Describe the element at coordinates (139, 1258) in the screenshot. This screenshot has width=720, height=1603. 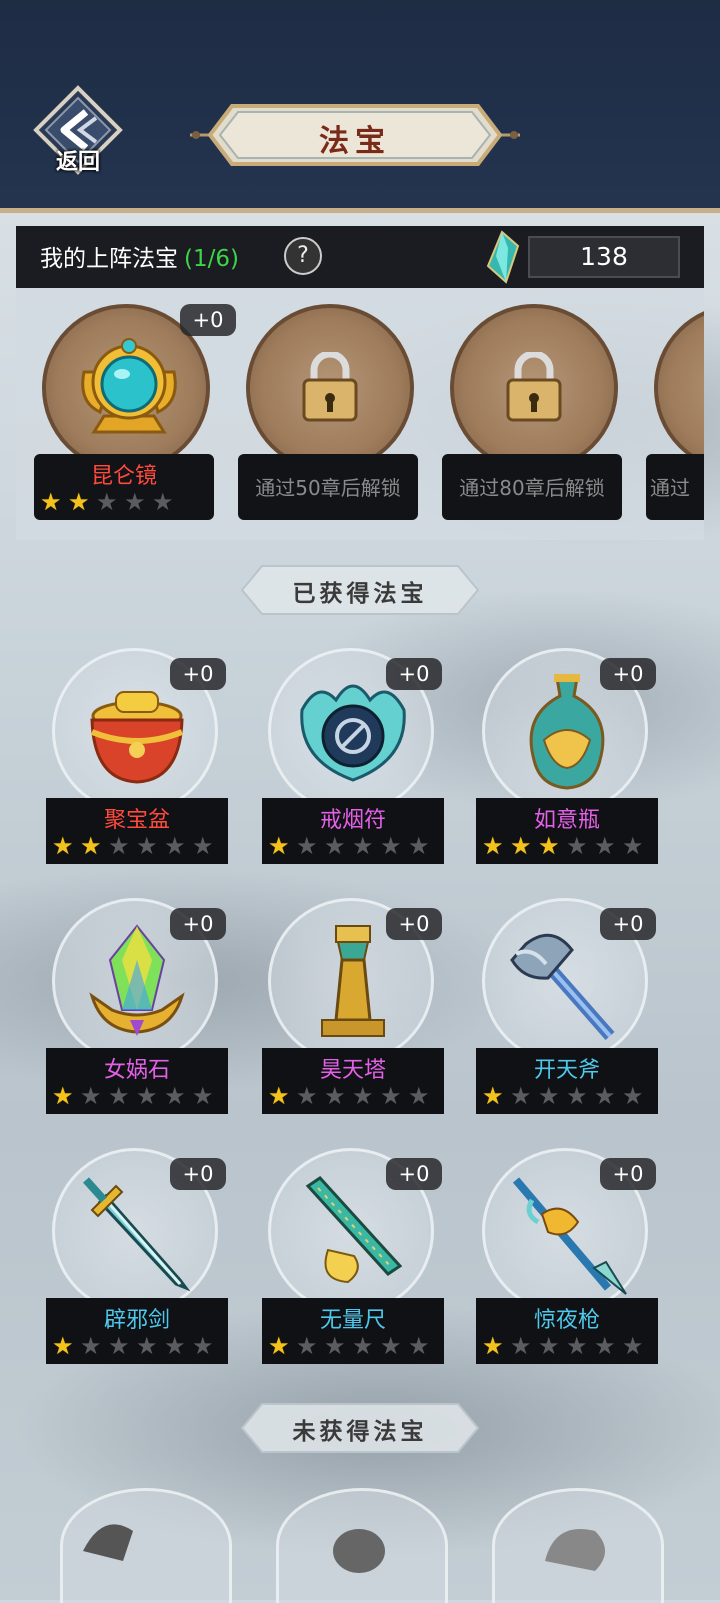
I see `treasure-card: +0 辟邪剑 ★ ★ ★ ★ ★ ★` at that location.